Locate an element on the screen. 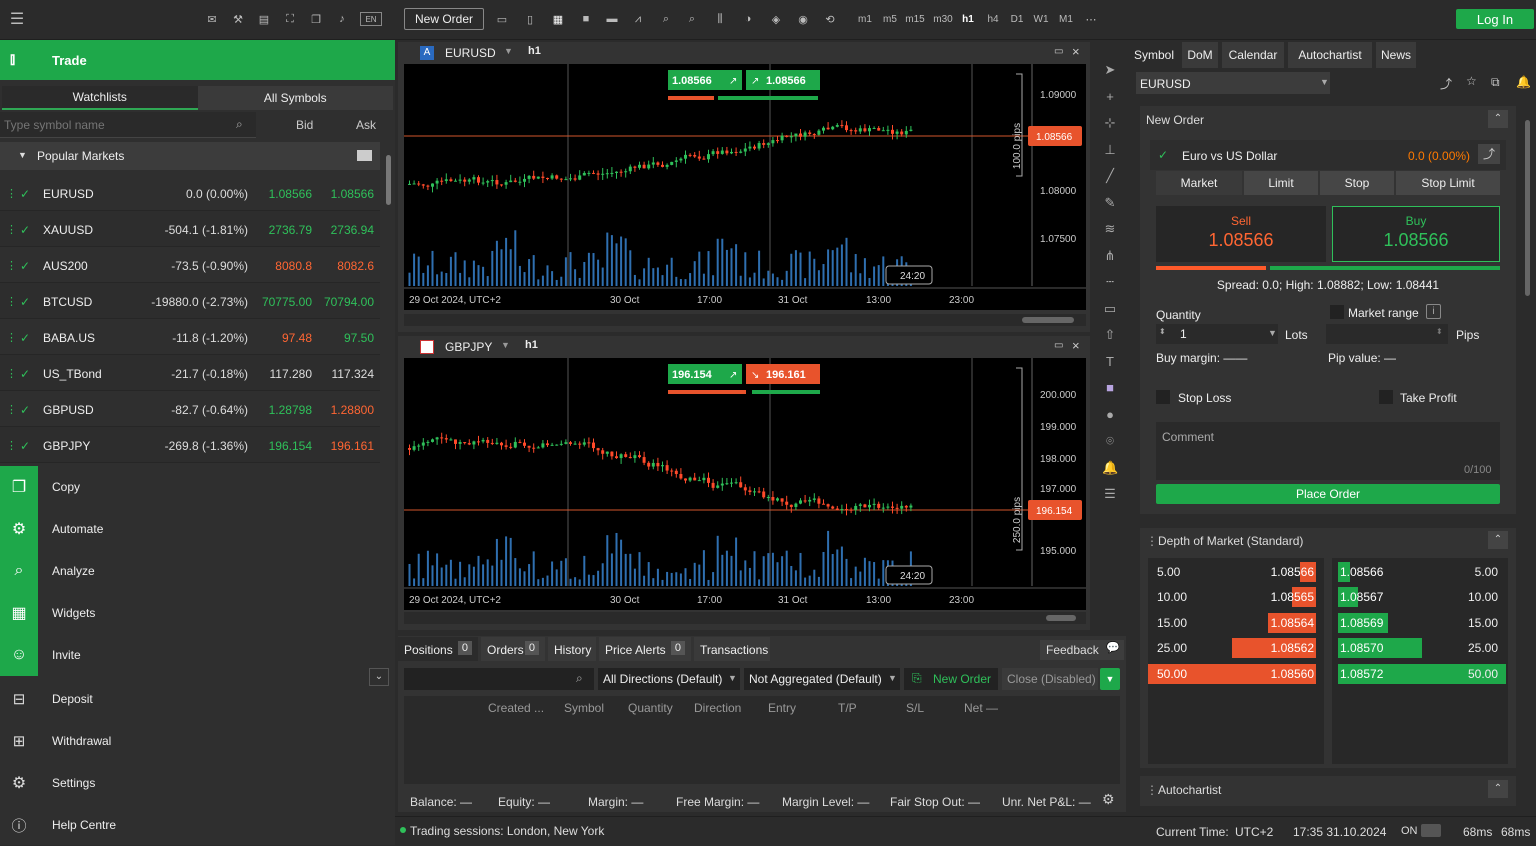  column-header: Net — is located at coordinates (981, 708).